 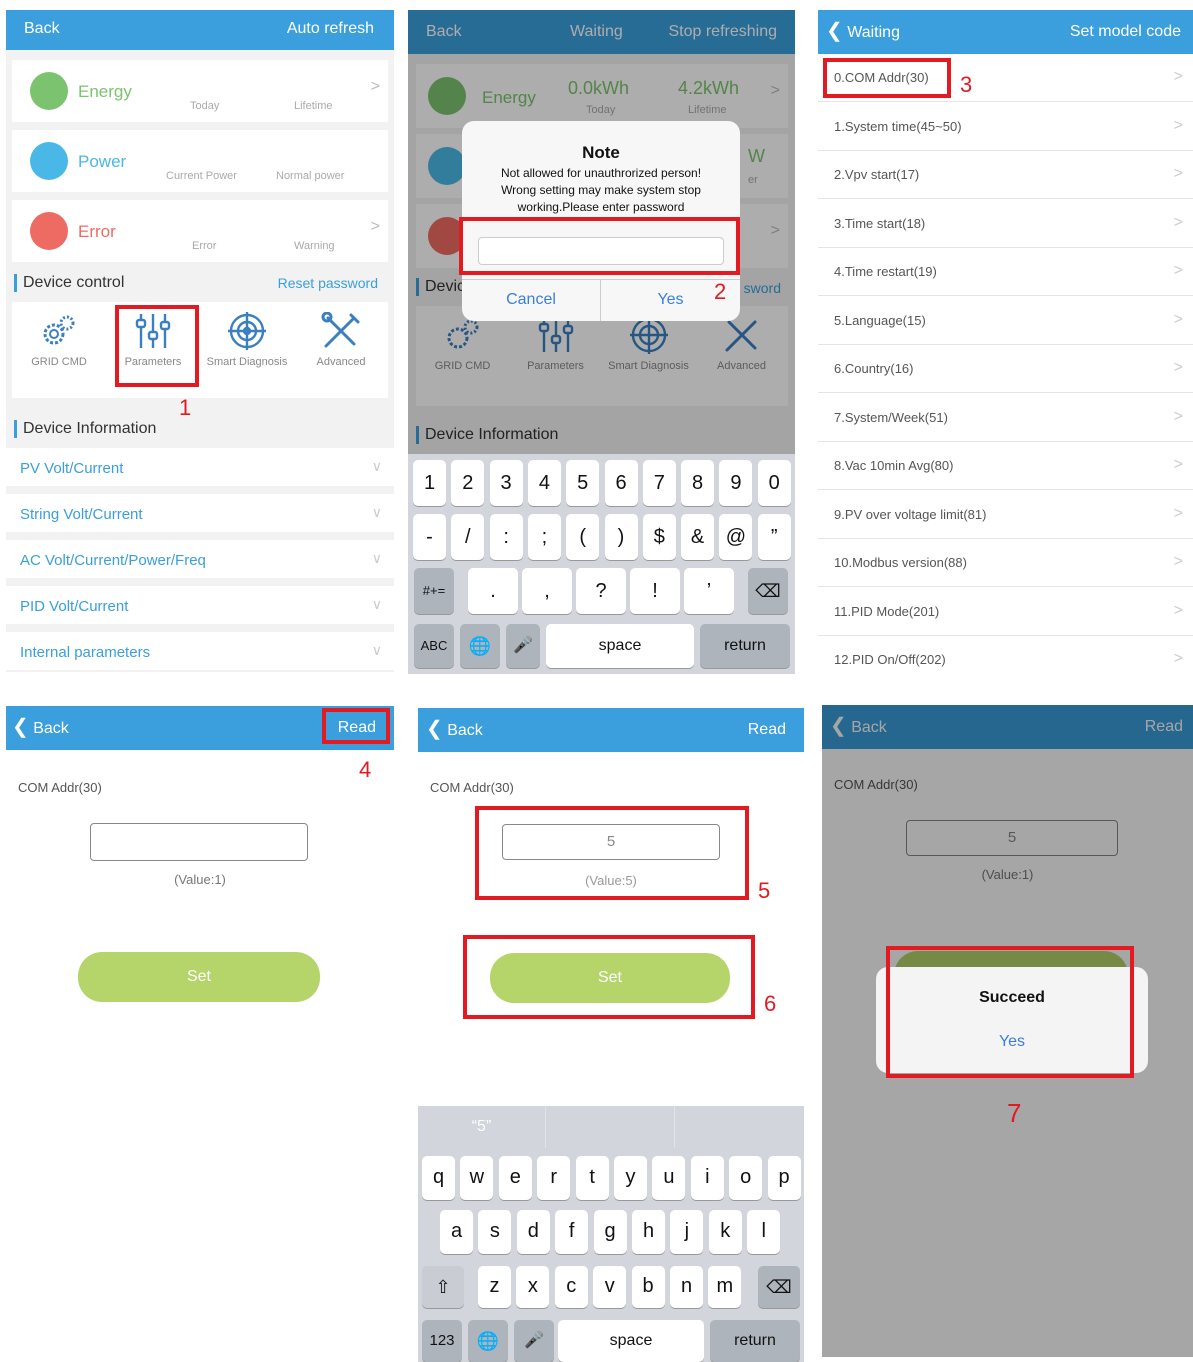 What do you see at coordinates (1125, 32) in the screenshot?
I see `set-model-code-button: Set model code` at bounding box center [1125, 32].